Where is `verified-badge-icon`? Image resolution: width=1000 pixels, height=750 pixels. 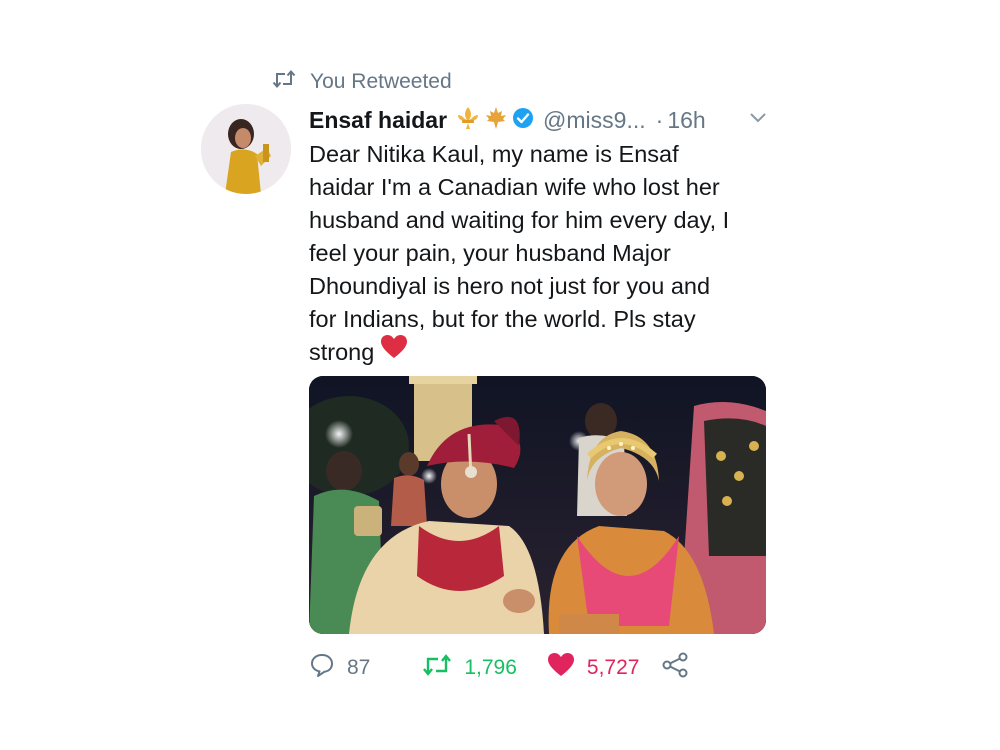
verified-badge-icon is located at coordinates (523, 120).